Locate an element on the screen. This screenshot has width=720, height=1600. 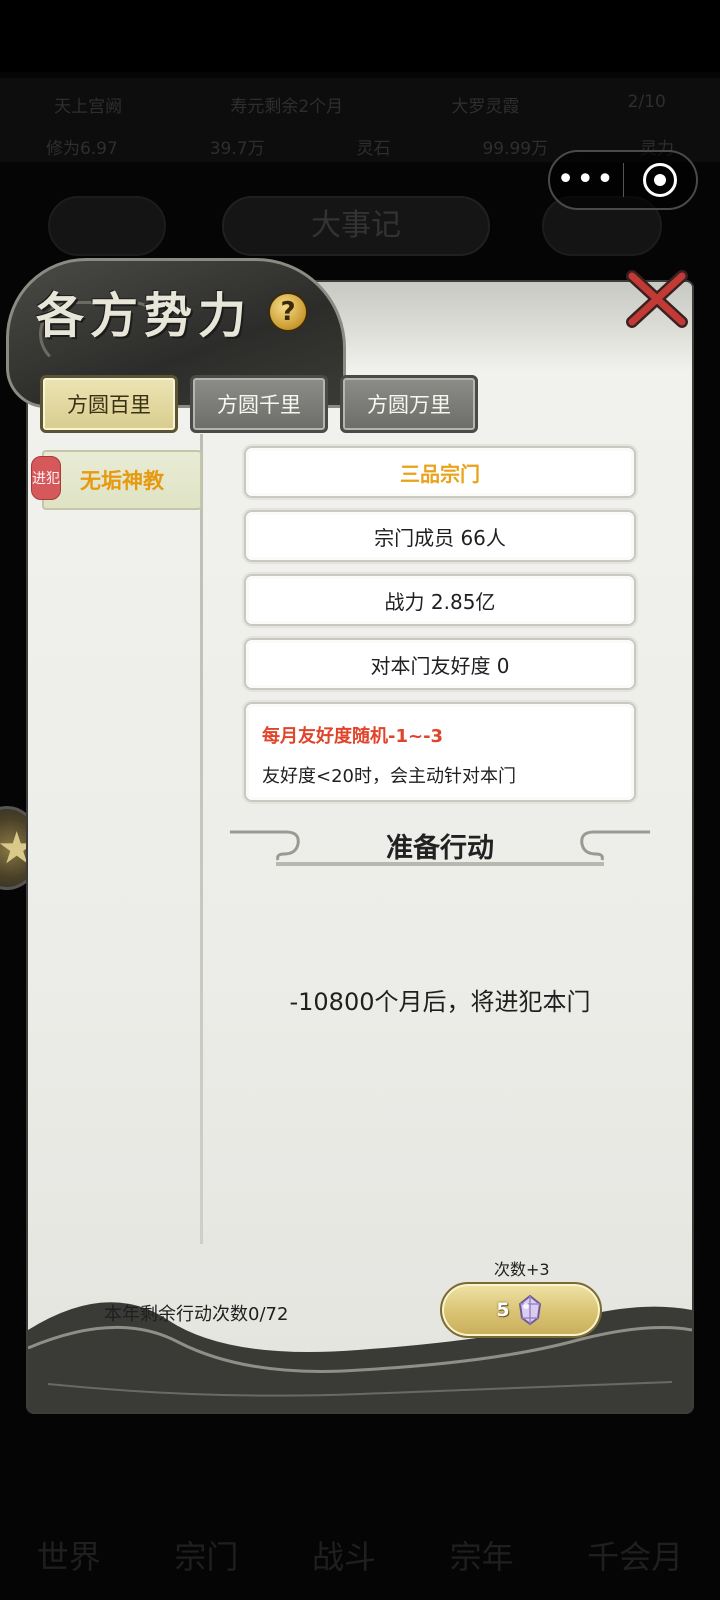
invasion-countdown: -10800个月后，将进犯本门 is located at coordinates (440, 1002).